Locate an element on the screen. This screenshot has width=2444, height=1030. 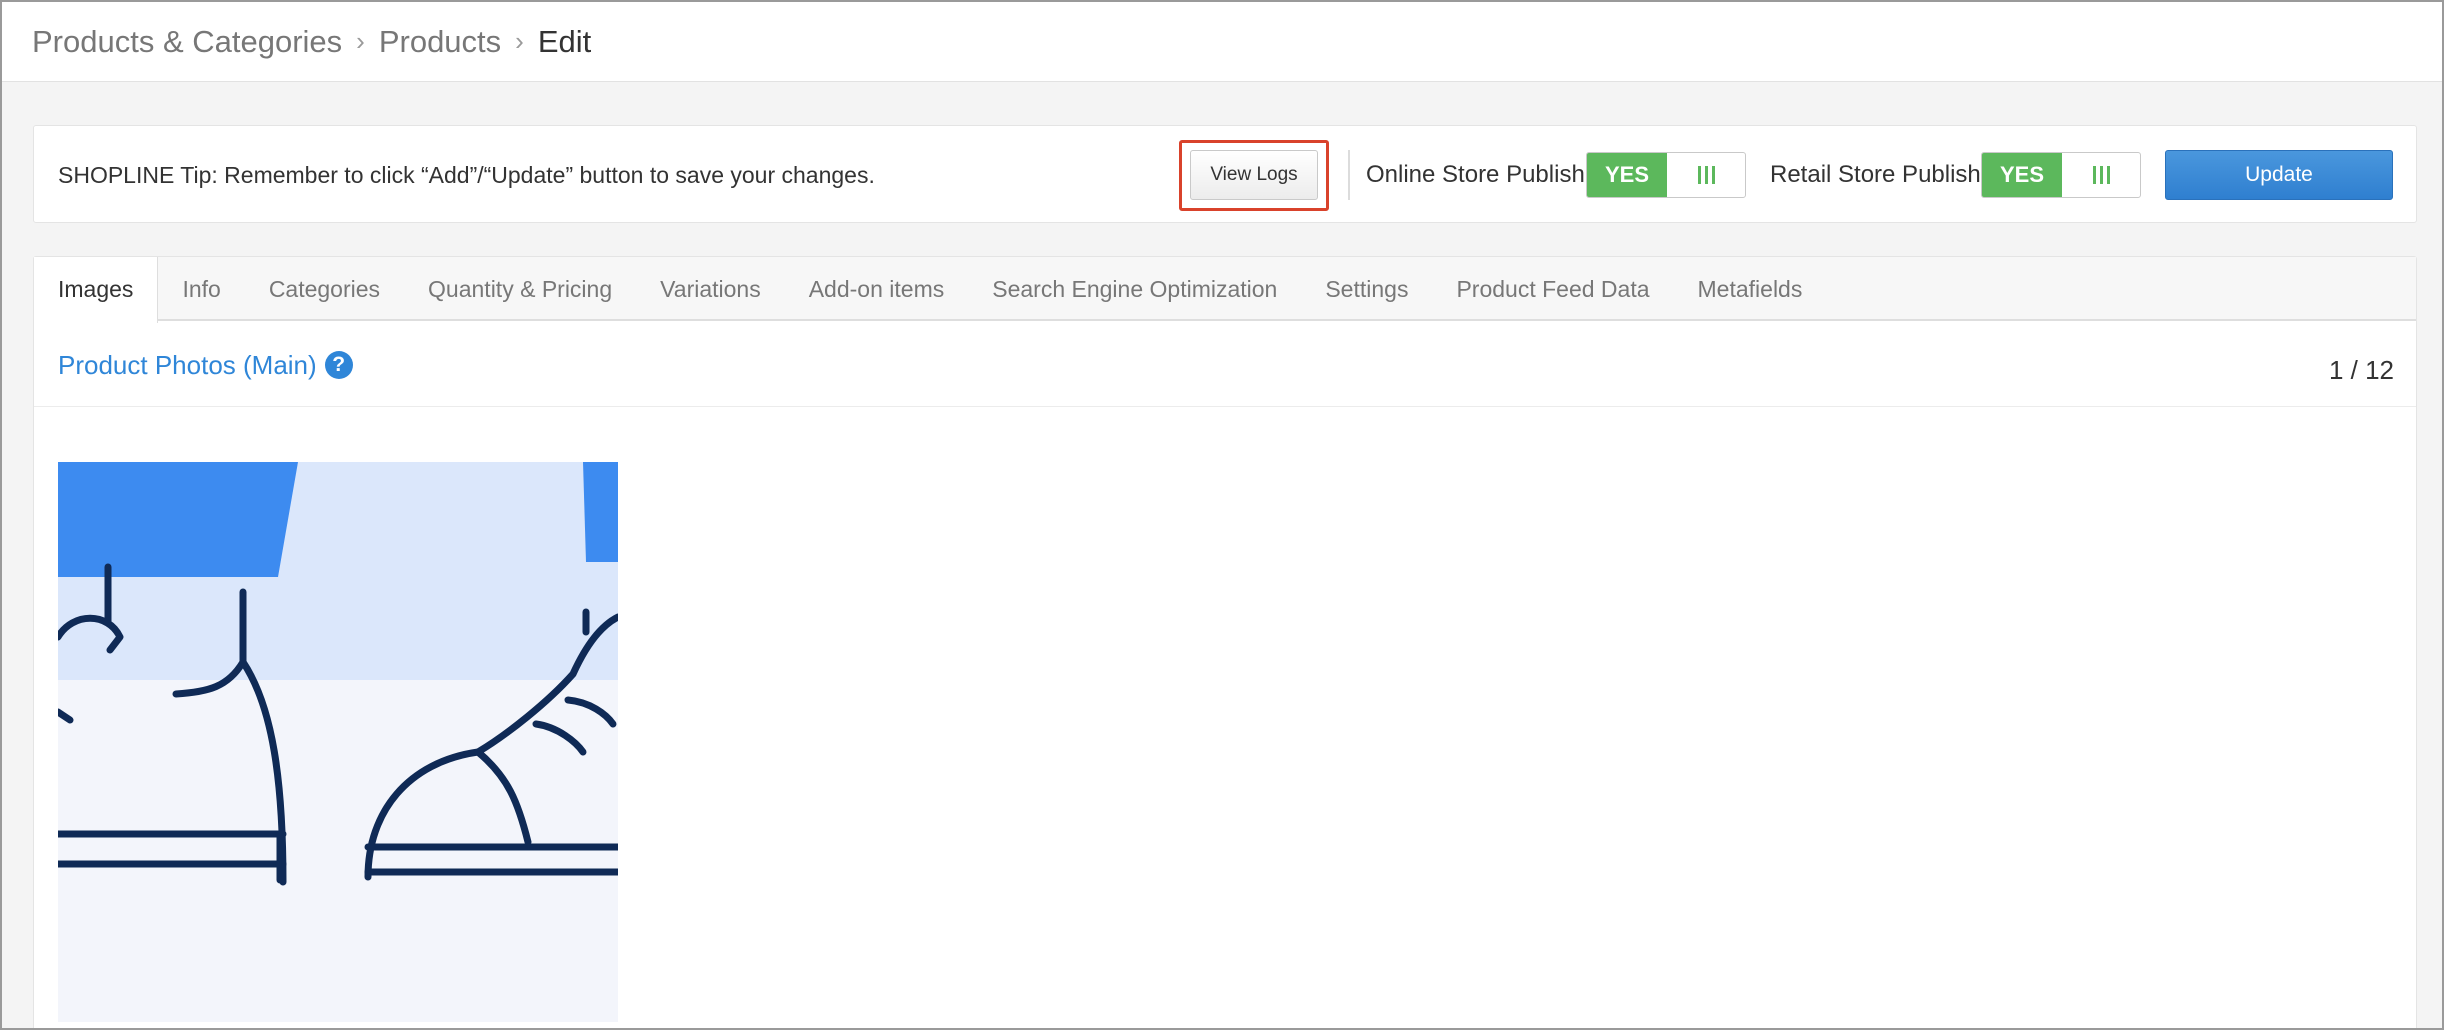
section-title: Product Photos (Main) ? is located at coordinates (205, 365).